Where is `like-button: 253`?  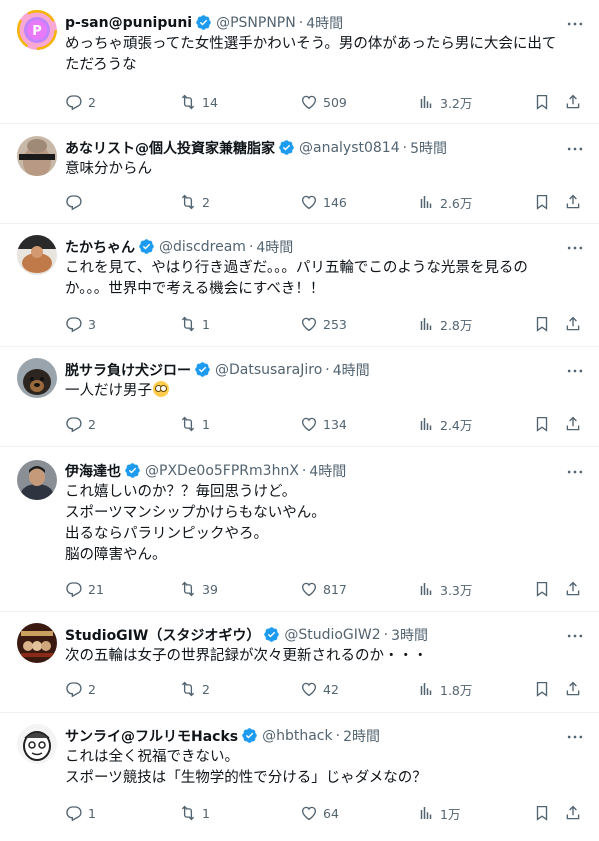
like-button: 253 is located at coordinates (323, 324).